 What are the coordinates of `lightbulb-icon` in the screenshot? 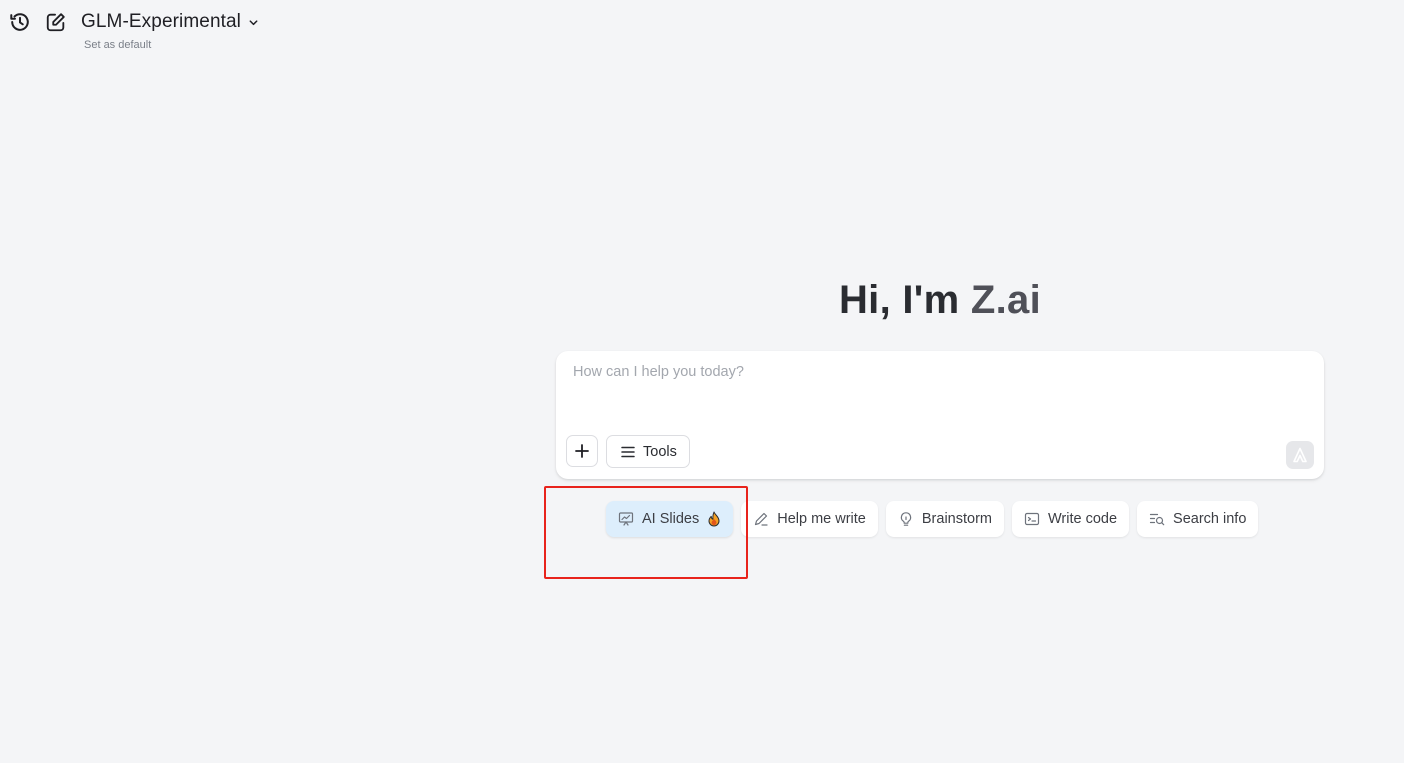 It's located at (906, 519).